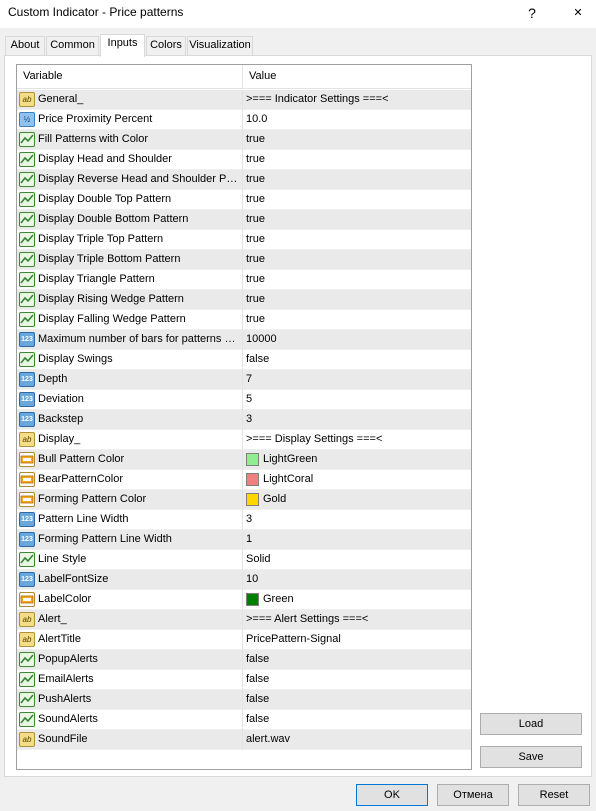 This screenshot has height=811, width=596. What do you see at coordinates (244, 600) in the screenshot?
I see `table-row: LabelColor Green` at bounding box center [244, 600].